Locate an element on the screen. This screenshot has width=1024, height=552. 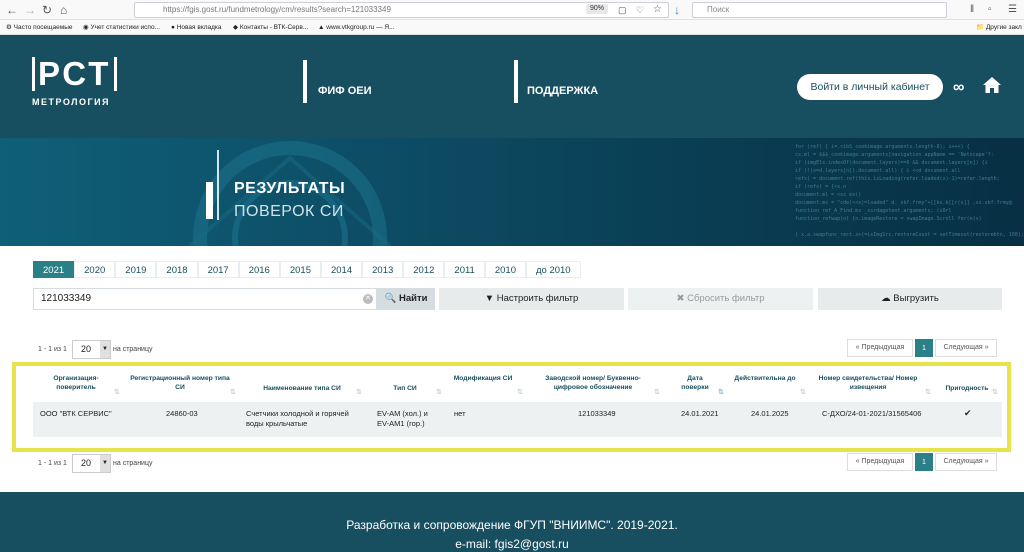
bookmark-item: ⚙ Часто посещаемые is located at coordinates (39, 27).